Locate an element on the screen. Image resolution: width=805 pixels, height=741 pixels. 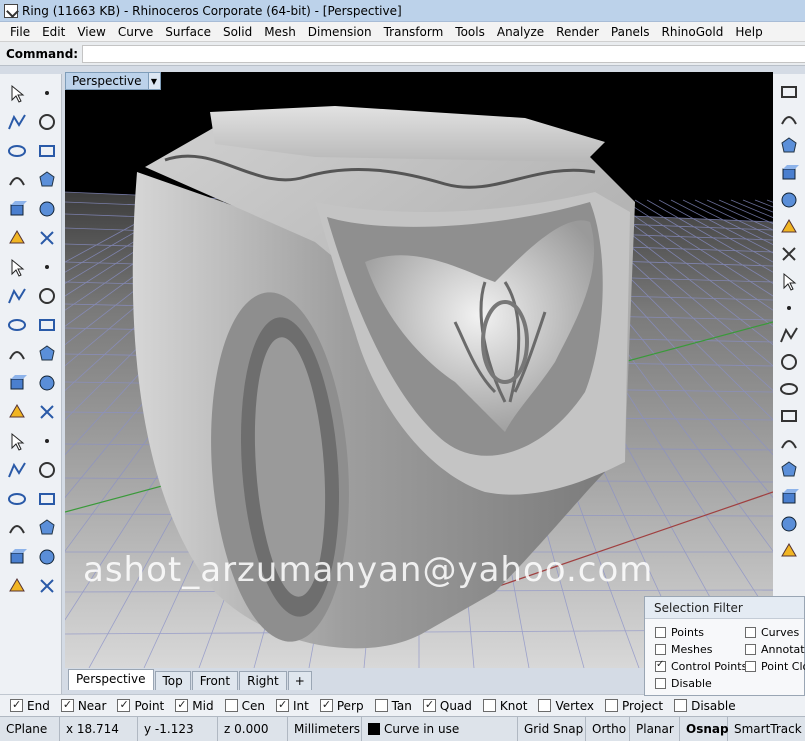
osnap-vertex-checkbox is located at coordinates (545, 705).